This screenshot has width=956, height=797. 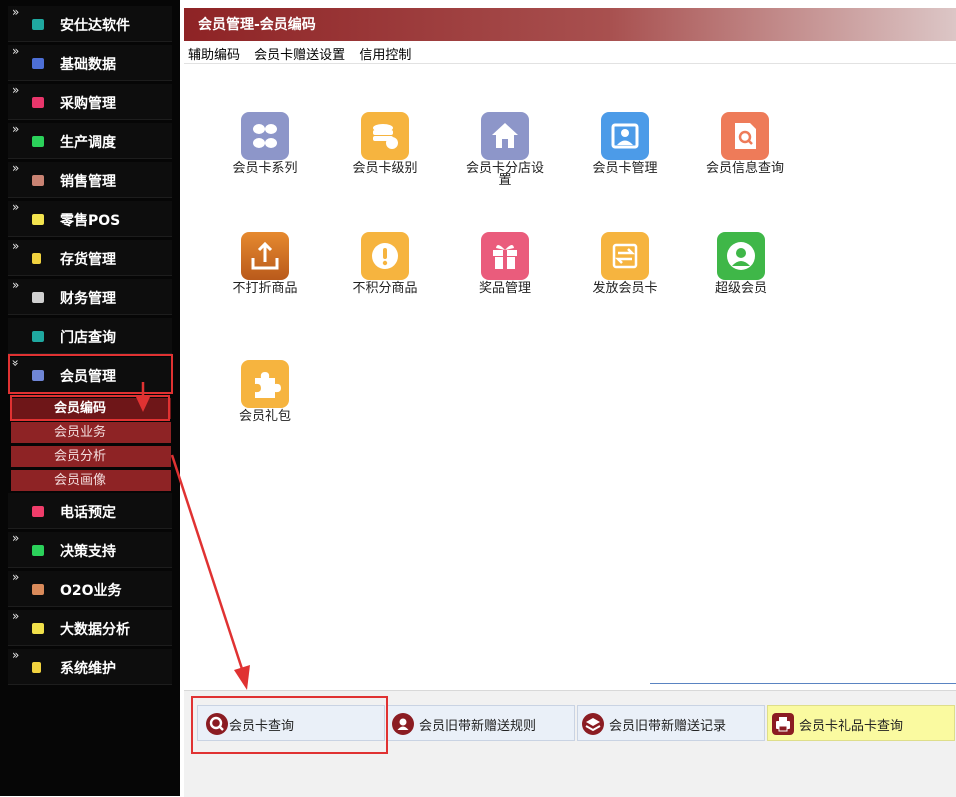 I want to click on sidebar-item-label: 电话预定, so click(x=88, y=513).